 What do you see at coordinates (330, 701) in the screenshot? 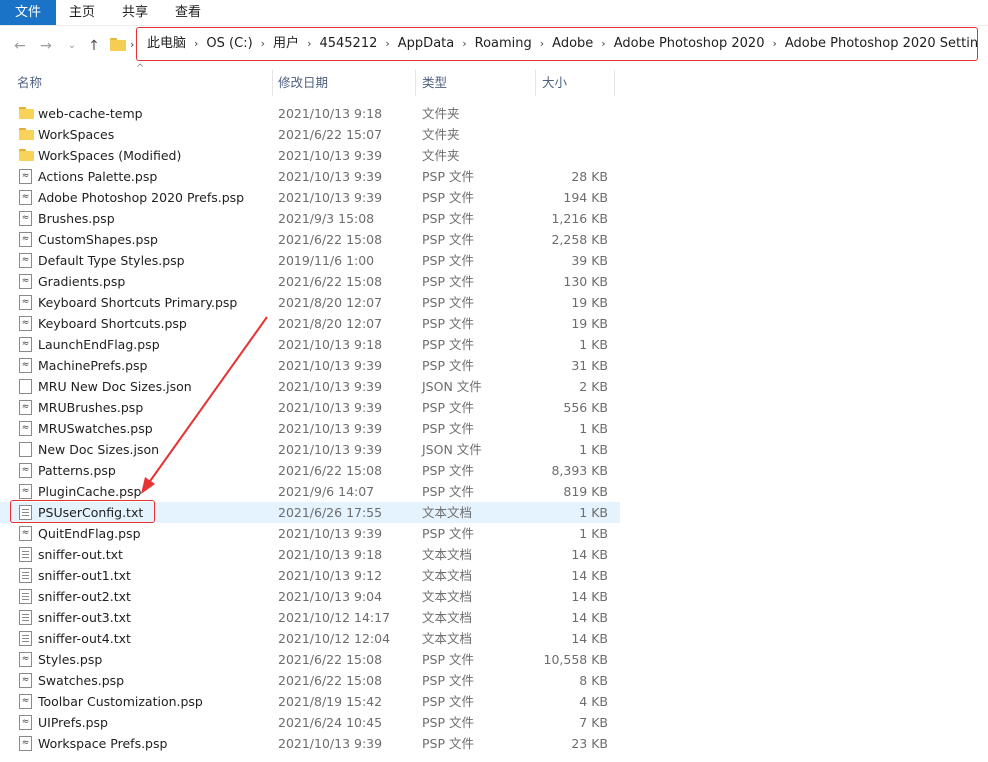
I see `file-date: 2021/8/19 15:42` at bounding box center [330, 701].